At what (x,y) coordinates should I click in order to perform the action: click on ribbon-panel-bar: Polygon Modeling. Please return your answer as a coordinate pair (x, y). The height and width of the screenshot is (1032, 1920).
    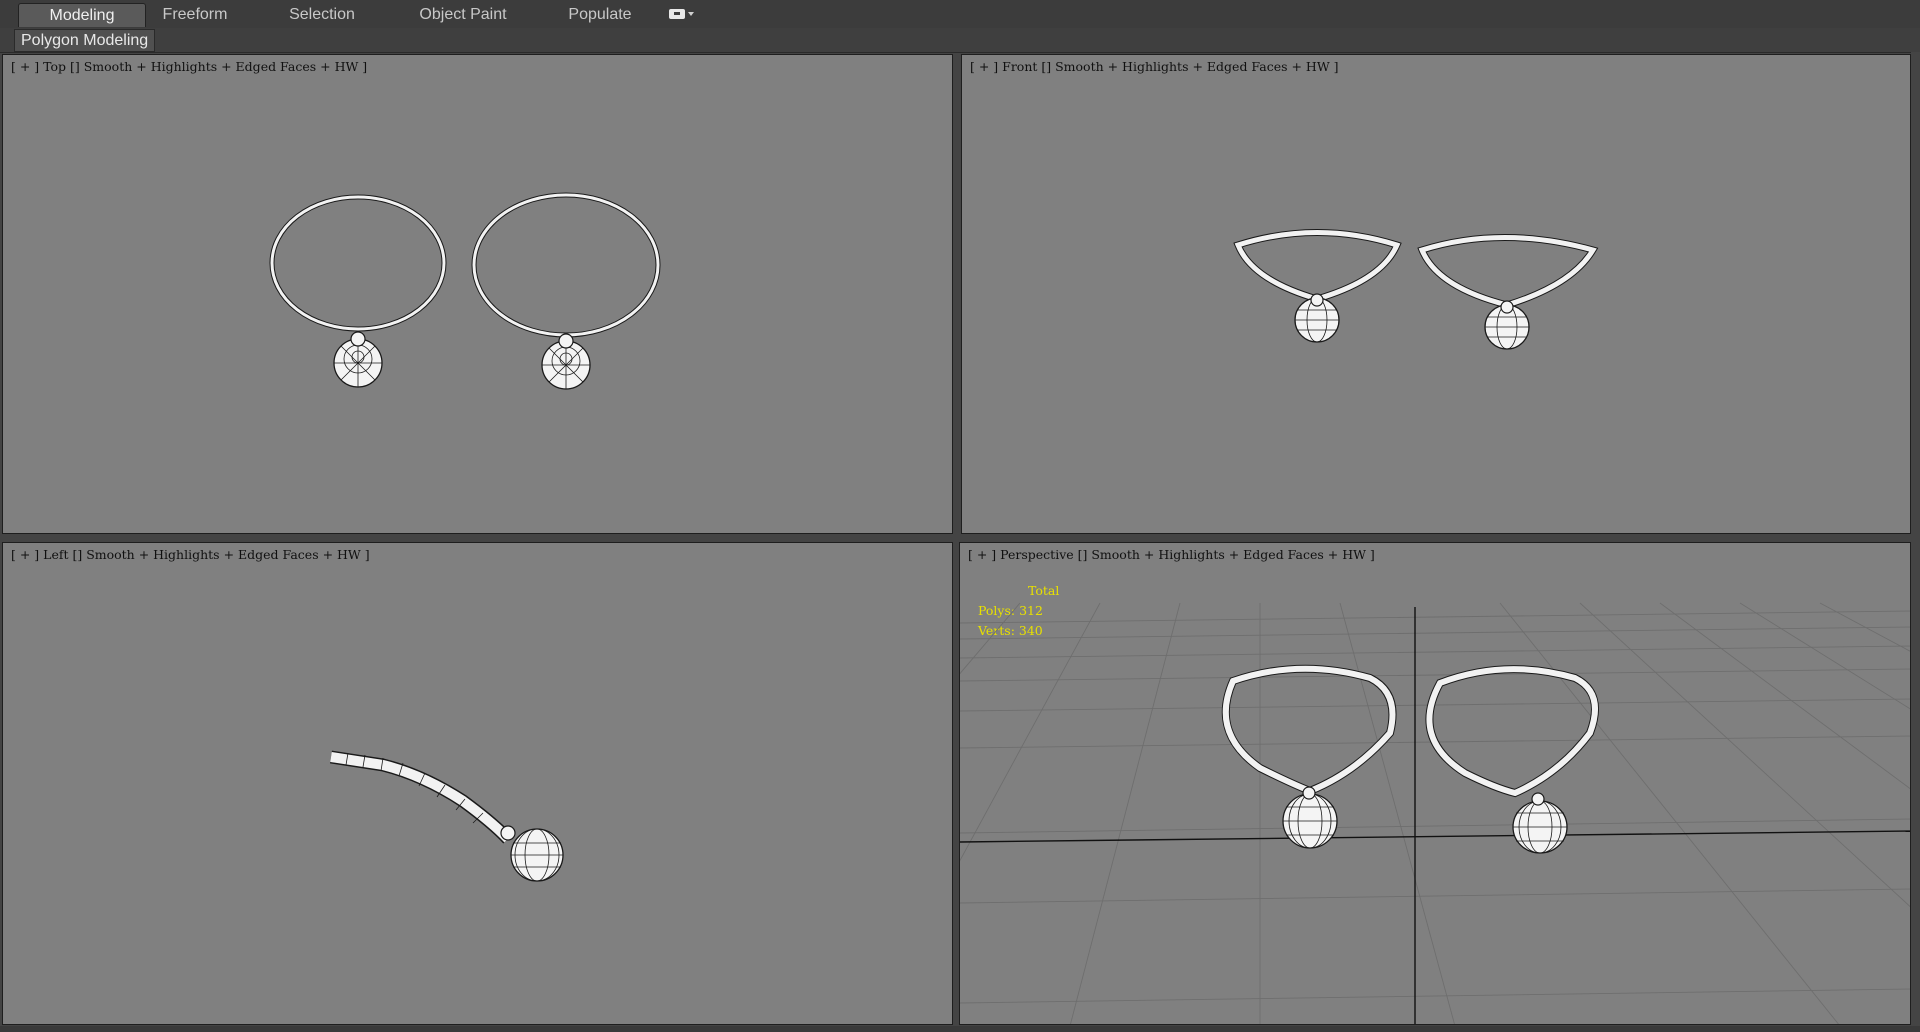
    Looking at the image, I should click on (960, 40).